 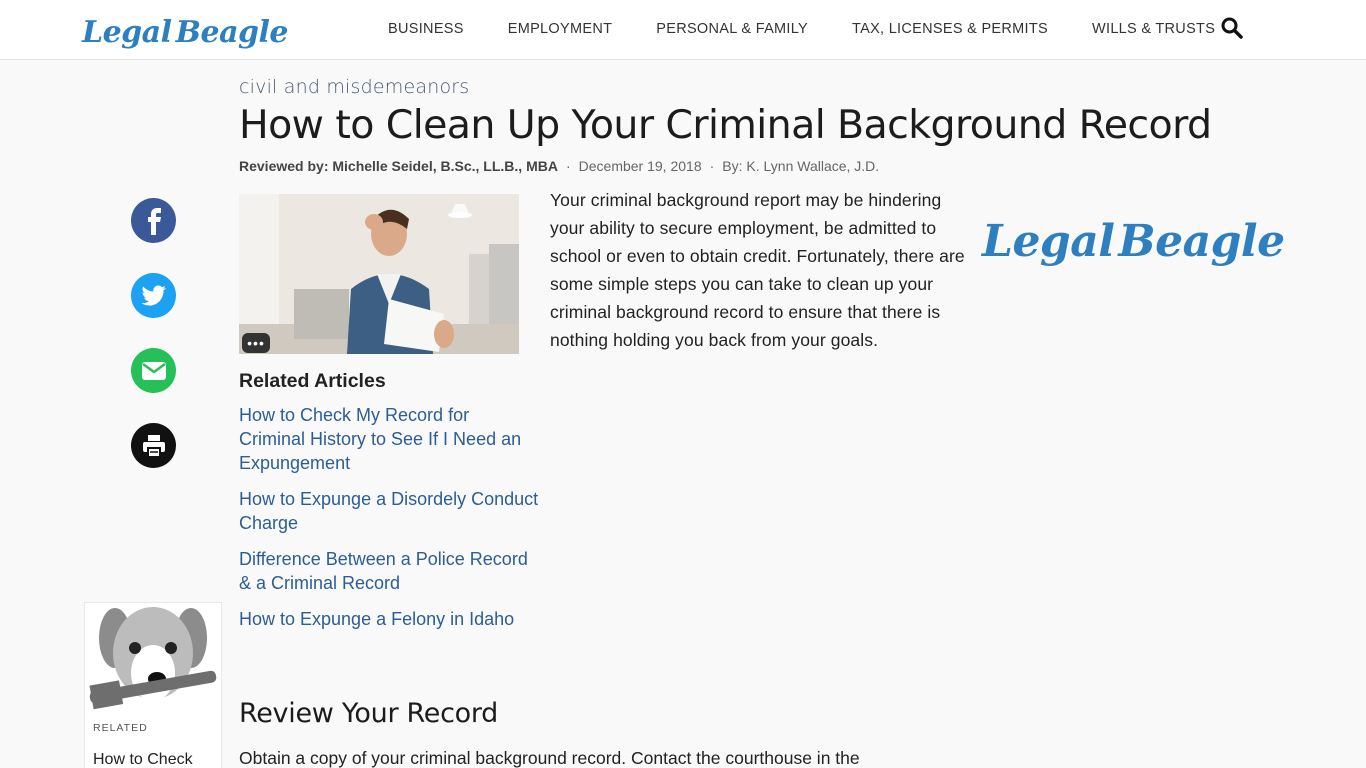 I want to click on related-card: RELATED How to Check, so click(x=153, y=685).